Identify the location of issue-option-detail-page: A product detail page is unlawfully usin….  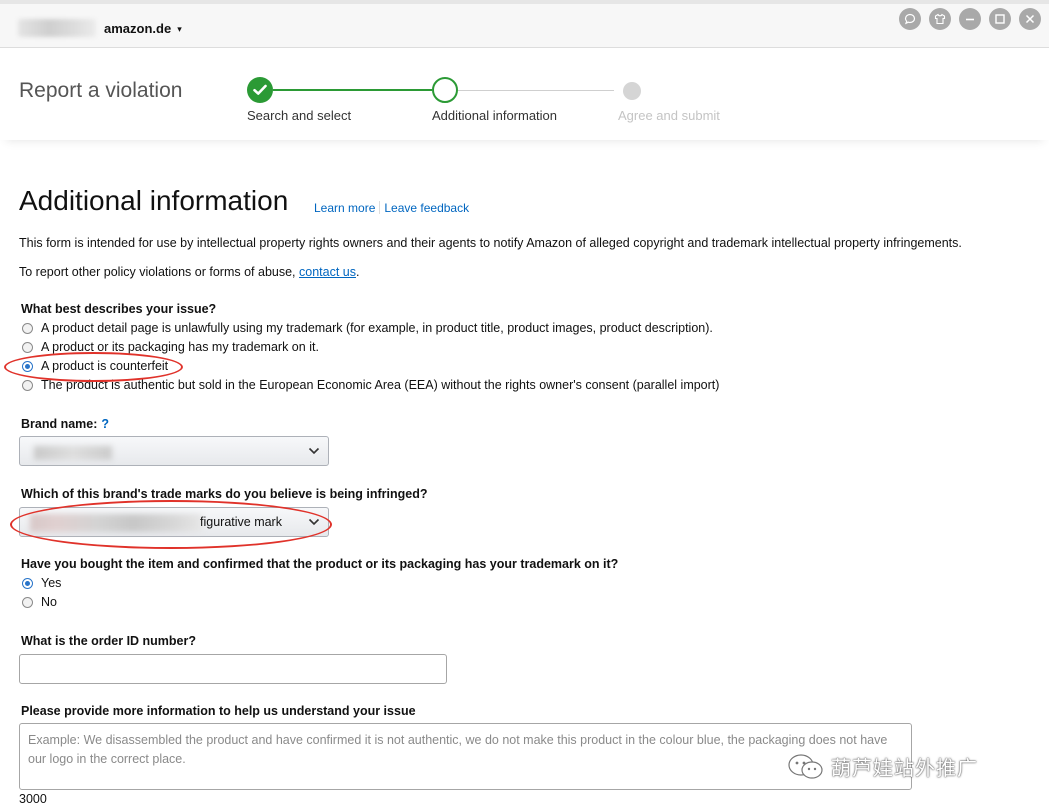
(367, 328).